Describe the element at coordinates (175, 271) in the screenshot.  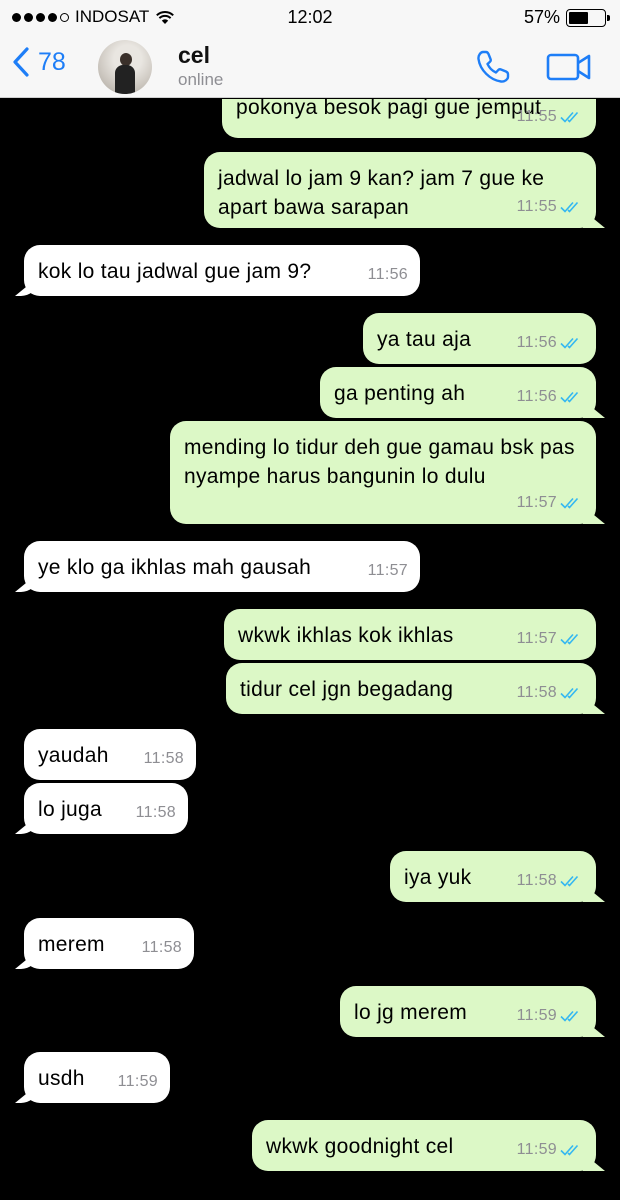
I see `message-text: kok lo tau jadwal gue jam 9?` at that location.